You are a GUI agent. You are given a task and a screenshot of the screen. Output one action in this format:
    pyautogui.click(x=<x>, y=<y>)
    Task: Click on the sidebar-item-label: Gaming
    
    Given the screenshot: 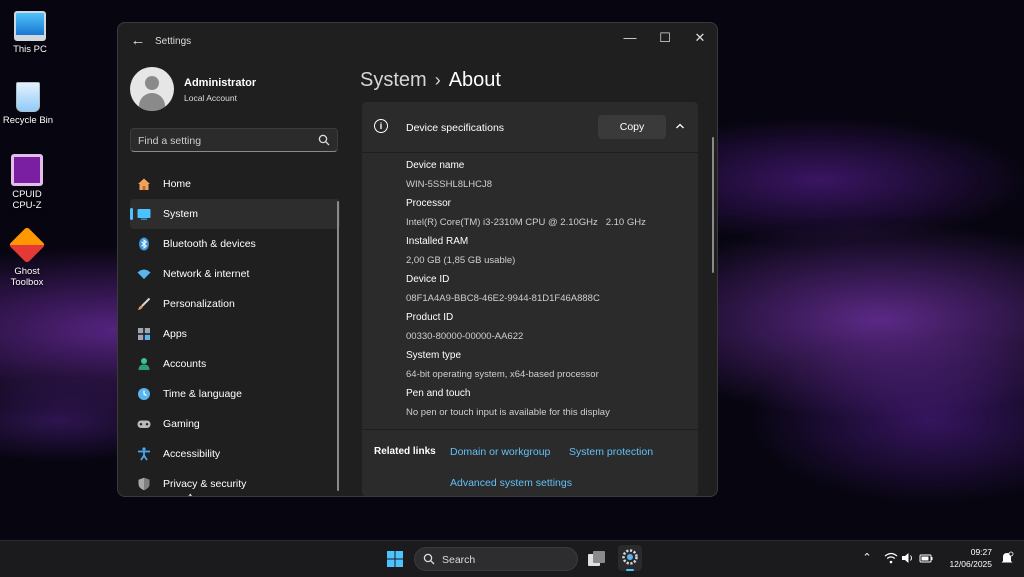 What is the action you would take?
    pyautogui.click(x=181, y=424)
    